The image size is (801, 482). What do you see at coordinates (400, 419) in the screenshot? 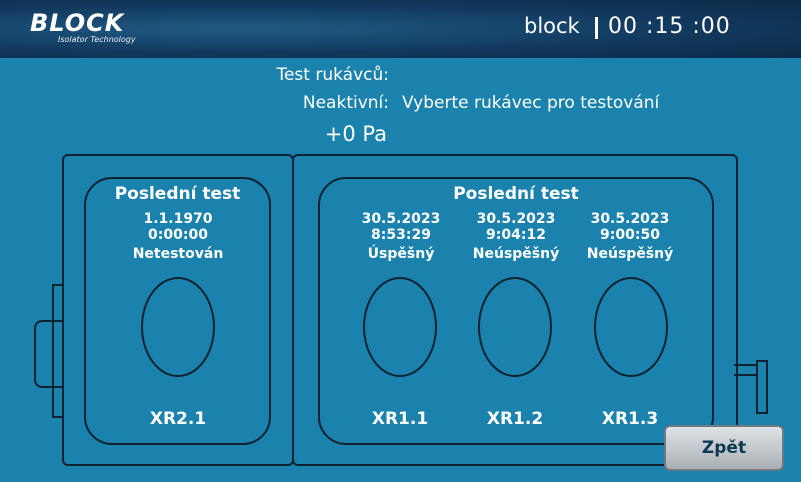
I see `port-label: XR1.1` at bounding box center [400, 419].